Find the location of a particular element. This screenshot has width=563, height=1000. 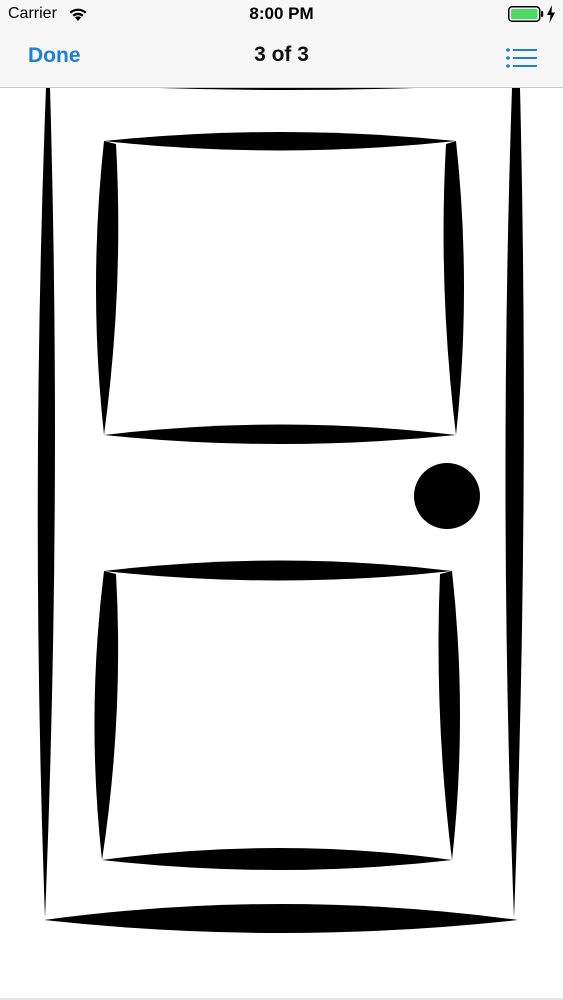

door-left-edge is located at coordinates (46, 503).